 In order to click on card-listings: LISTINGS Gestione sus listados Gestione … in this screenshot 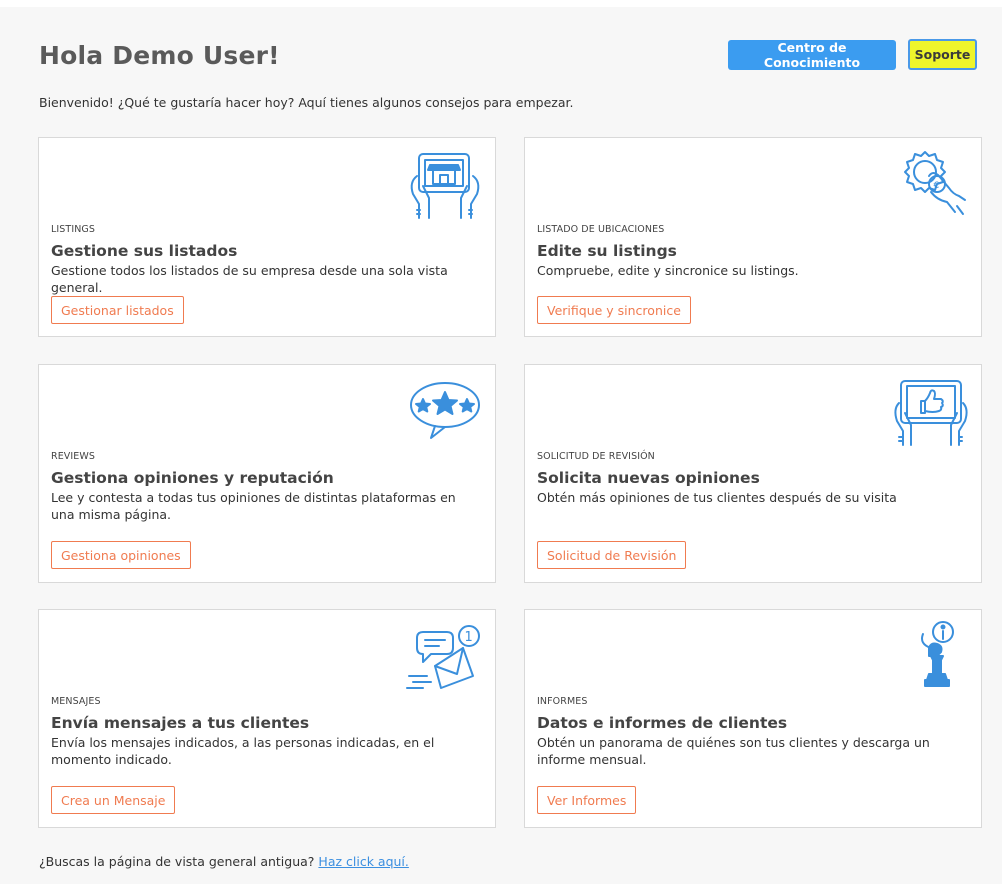, I will do `click(267, 237)`.